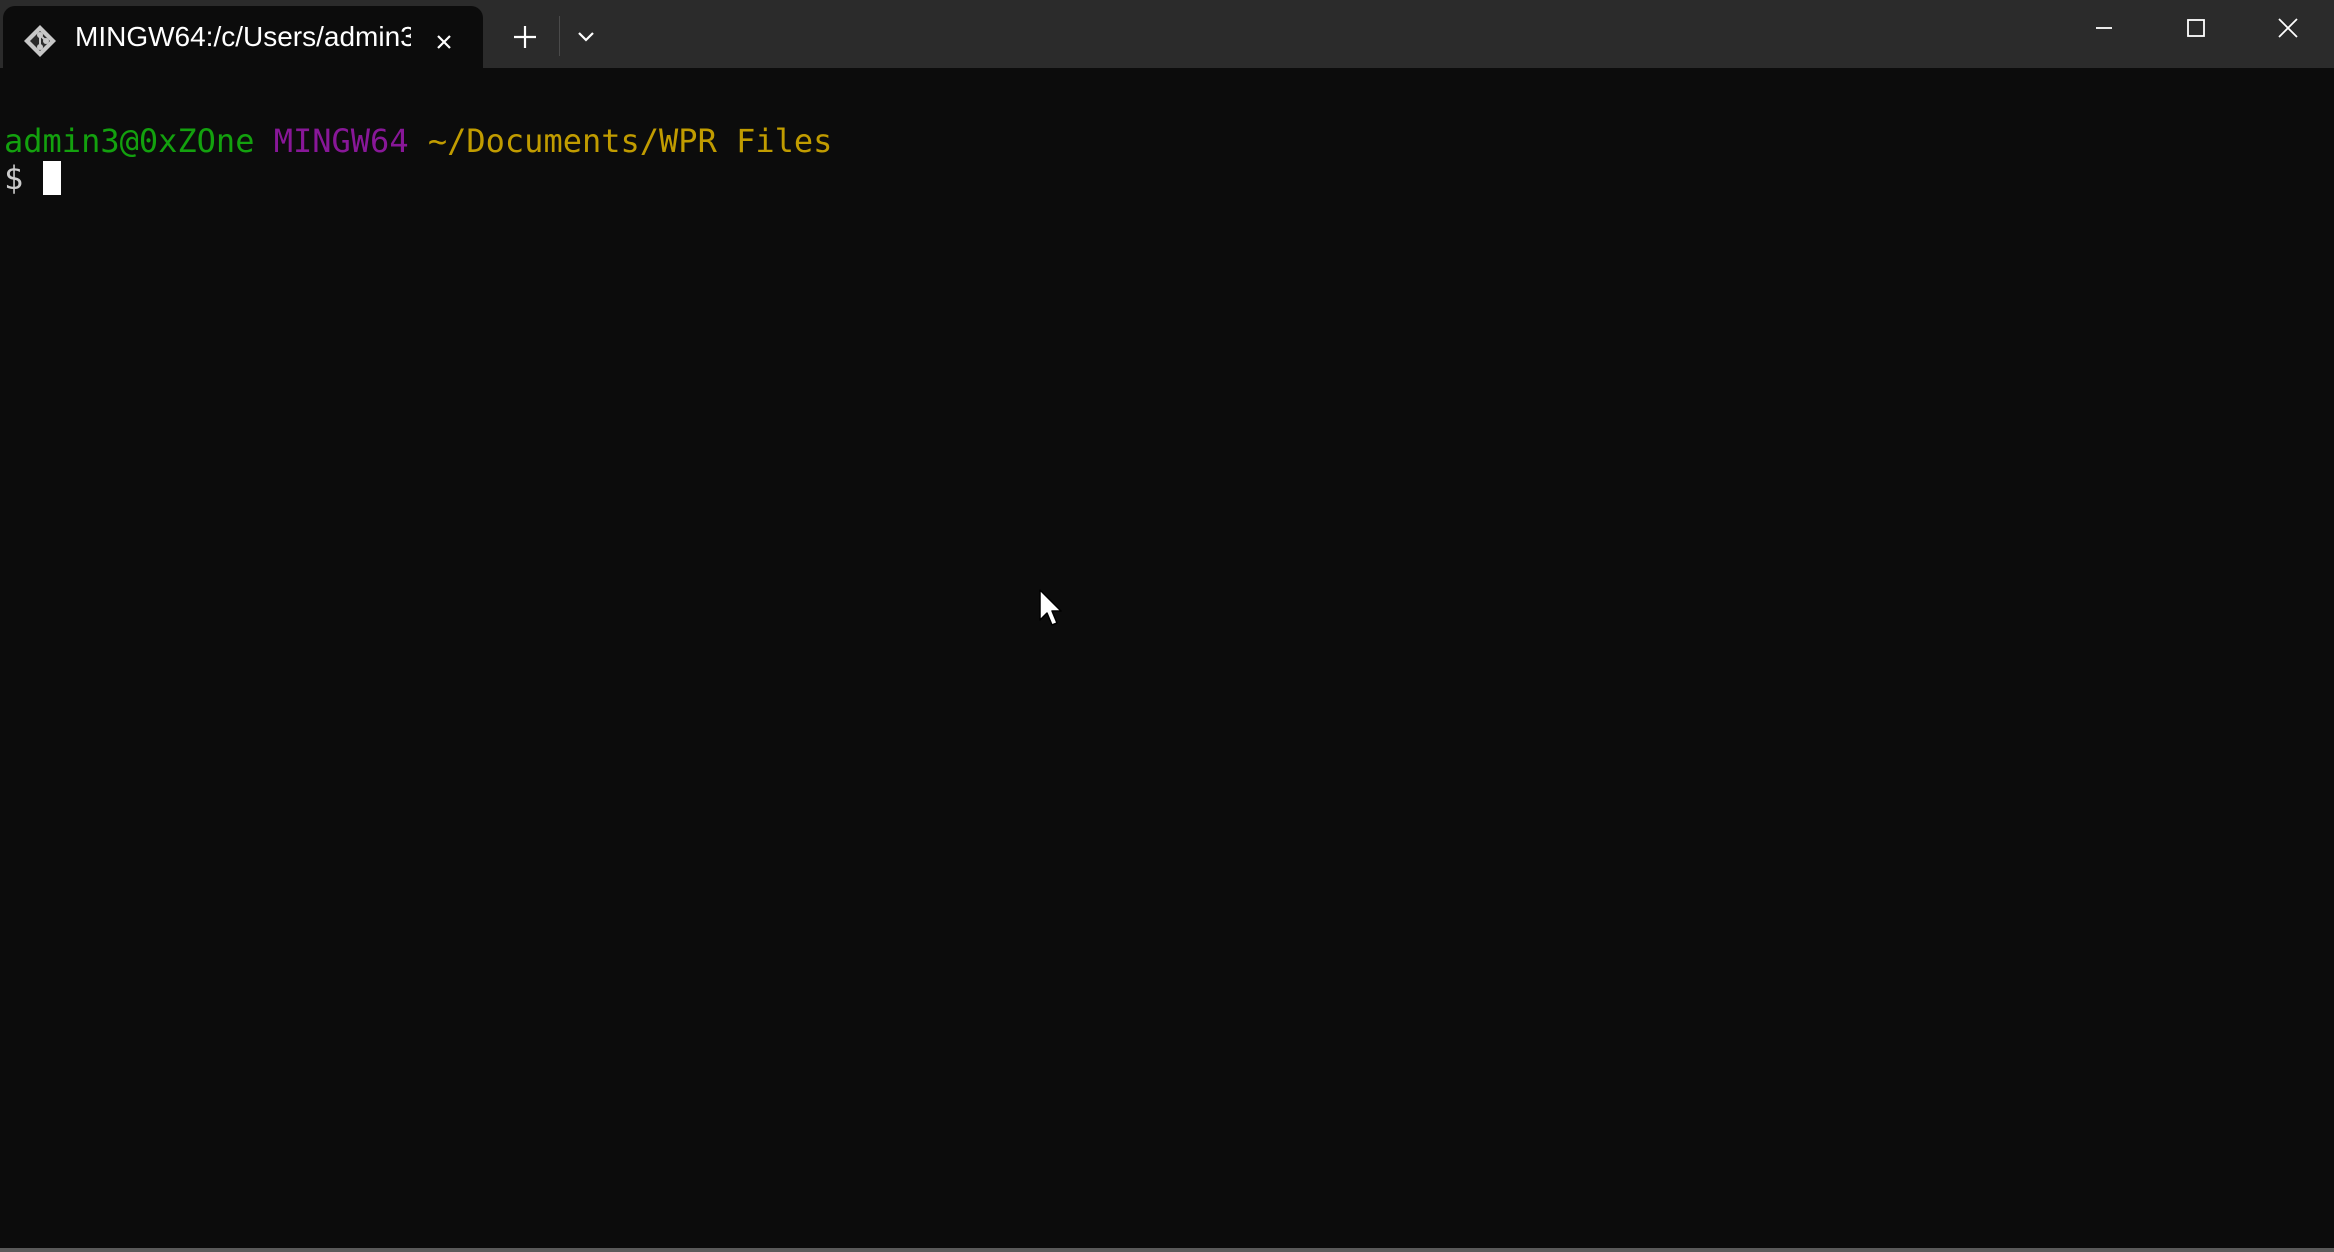  Describe the element at coordinates (129, 141) in the screenshot. I see `prompt-user-host: admin3@0xZOne` at that location.